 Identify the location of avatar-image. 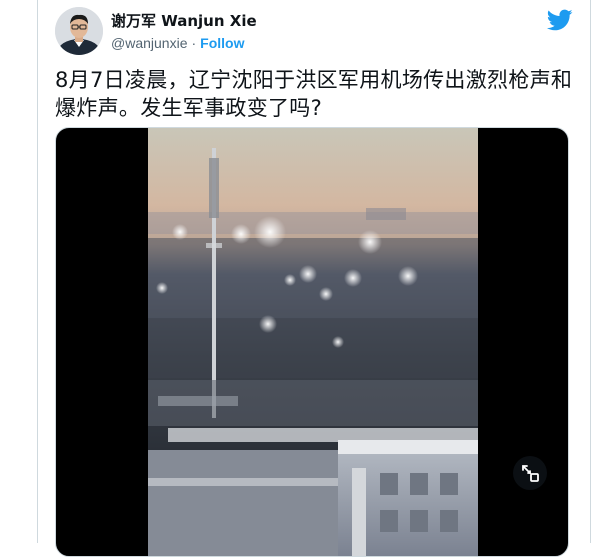
(79, 31).